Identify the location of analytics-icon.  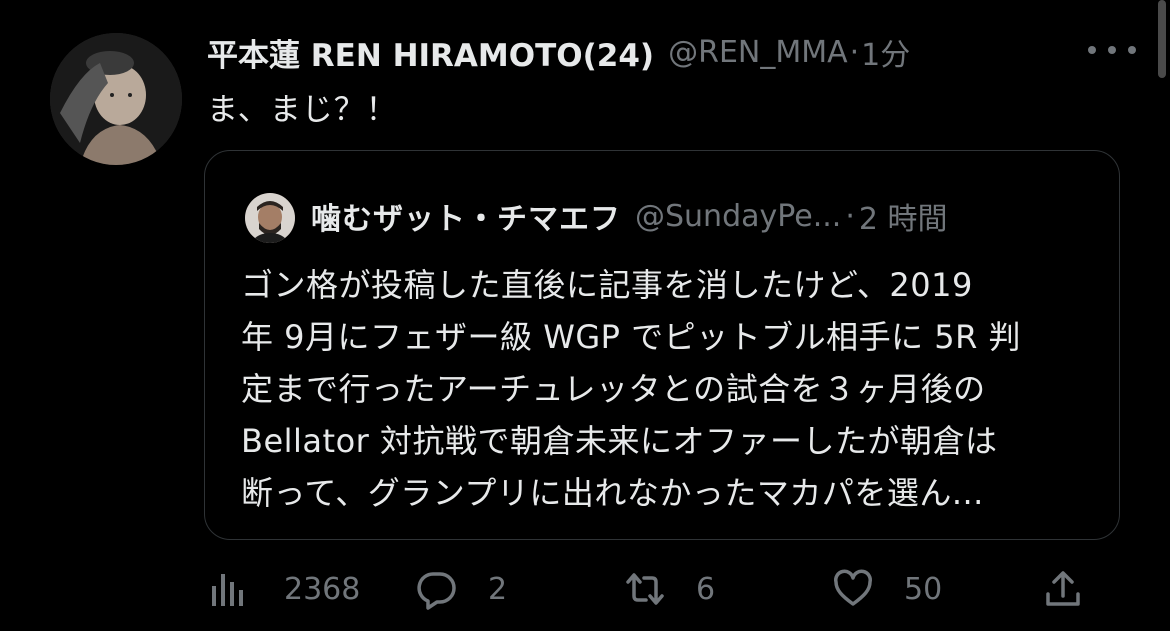
(227, 590).